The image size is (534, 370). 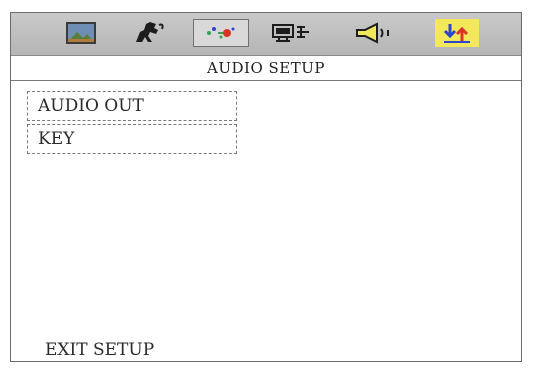 I want to click on tab-speaker, so click(x=373, y=33).